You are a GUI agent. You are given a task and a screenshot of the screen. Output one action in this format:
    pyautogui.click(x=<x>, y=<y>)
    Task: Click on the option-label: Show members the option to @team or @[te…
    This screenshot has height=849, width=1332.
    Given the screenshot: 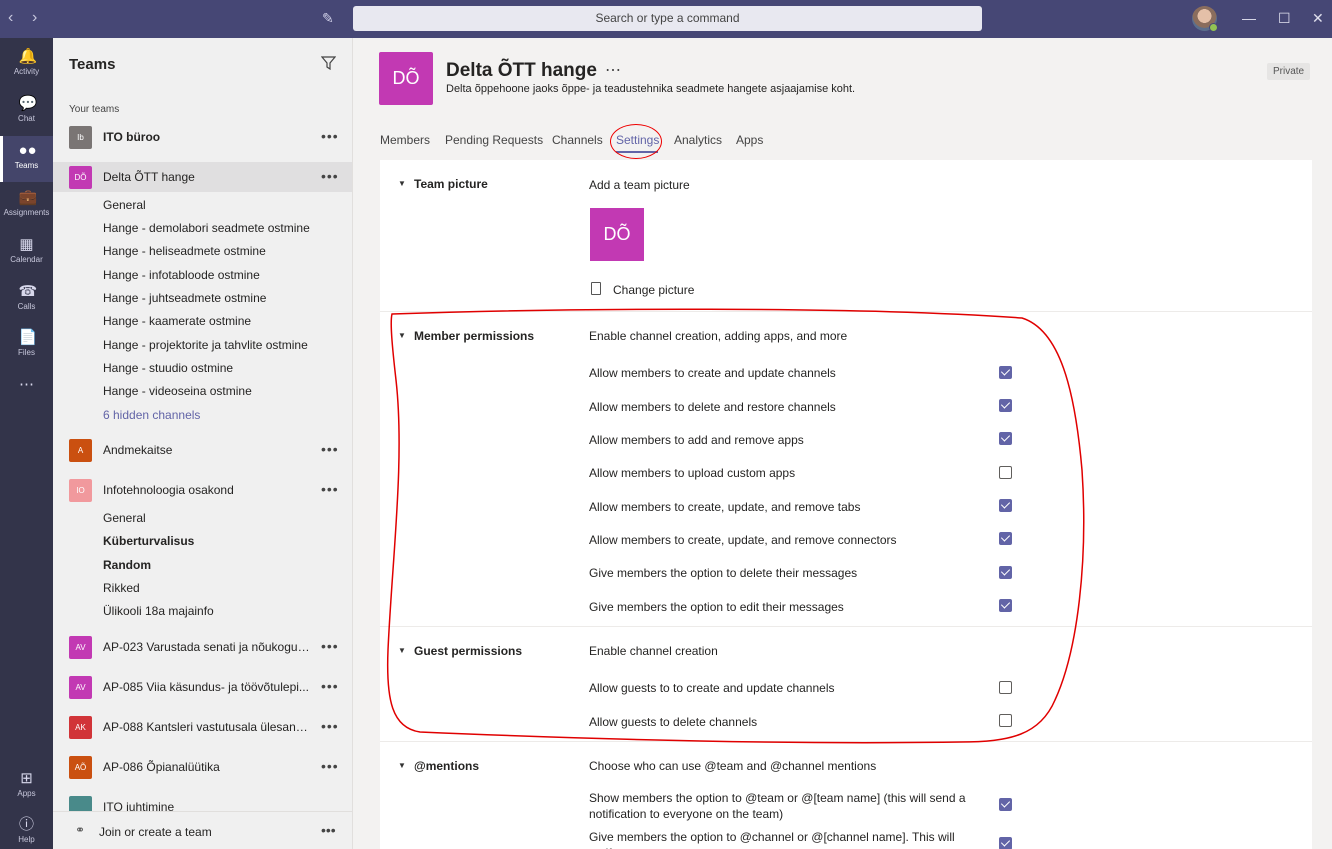 What is the action you would take?
    pyautogui.click(x=777, y=806)
    